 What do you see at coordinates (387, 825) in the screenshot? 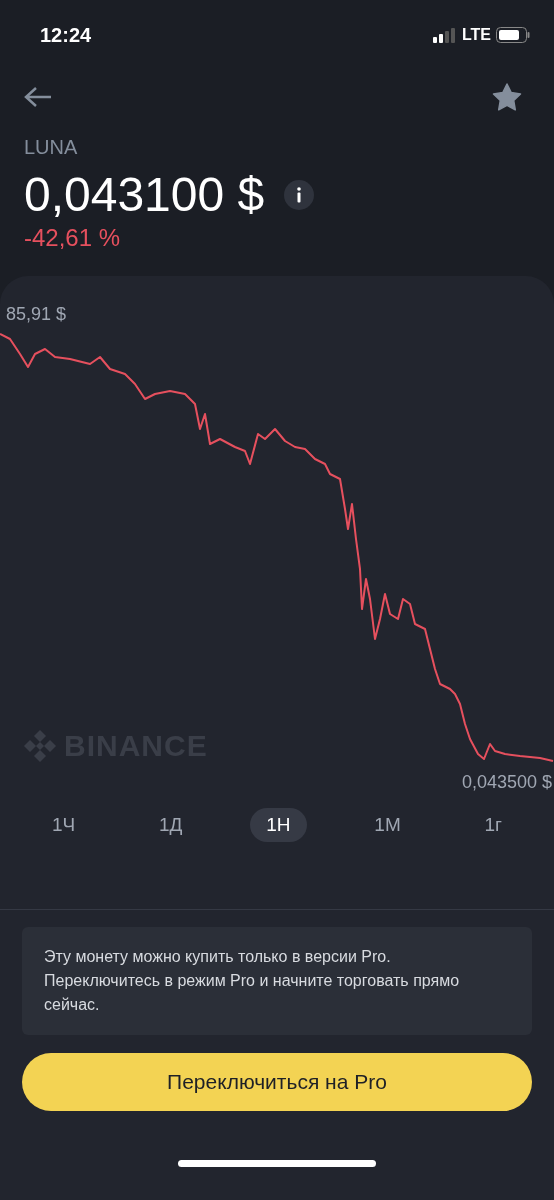
I see `period-tab: 1М` at bounding box center [387, 825].